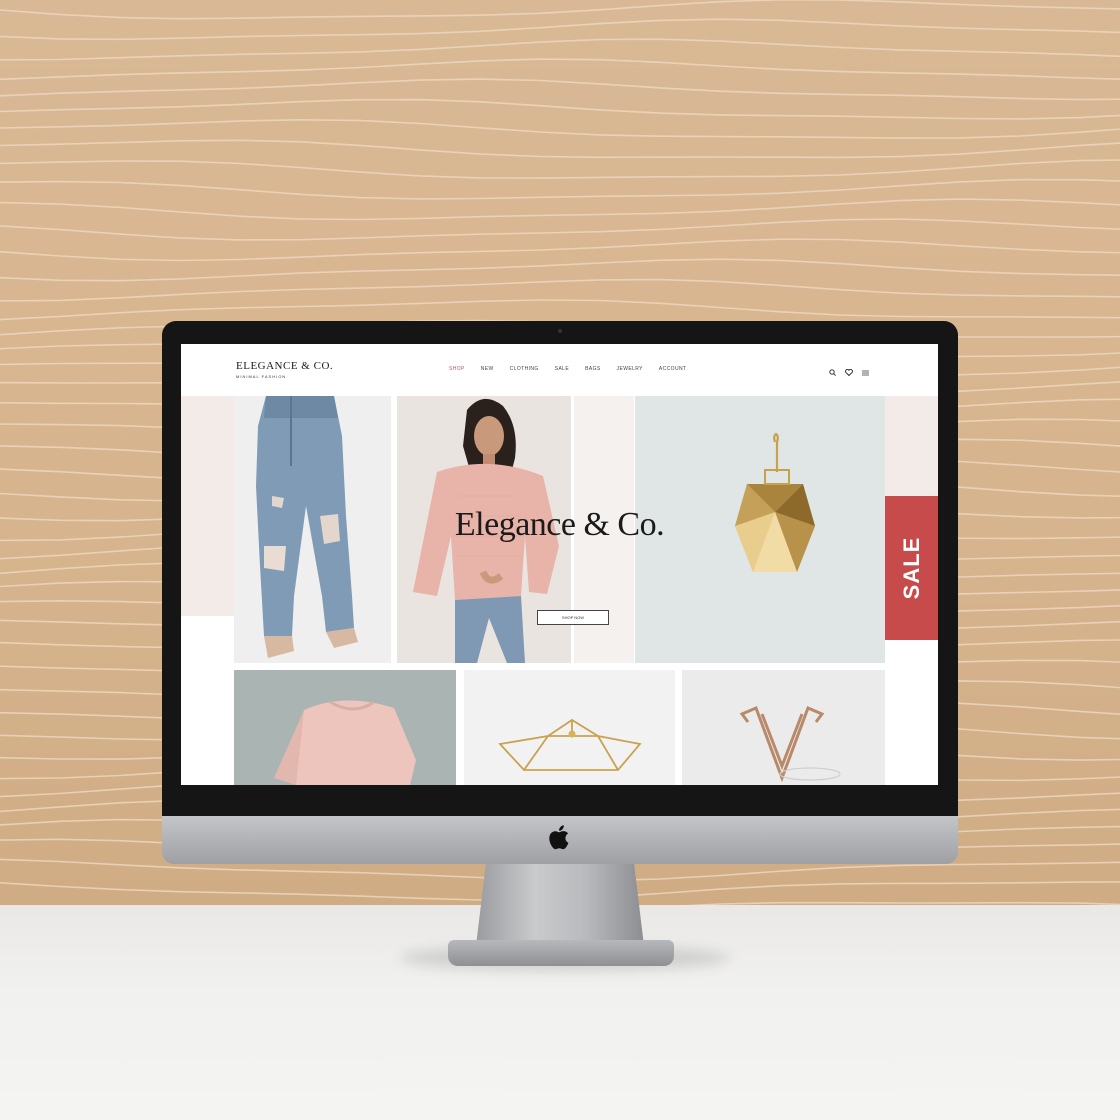 This screenshot has height=1120, width=1120. Describe the element at coordinates (487, 369) in the screenshot. I see `nav-item-new: NEW` at that location.